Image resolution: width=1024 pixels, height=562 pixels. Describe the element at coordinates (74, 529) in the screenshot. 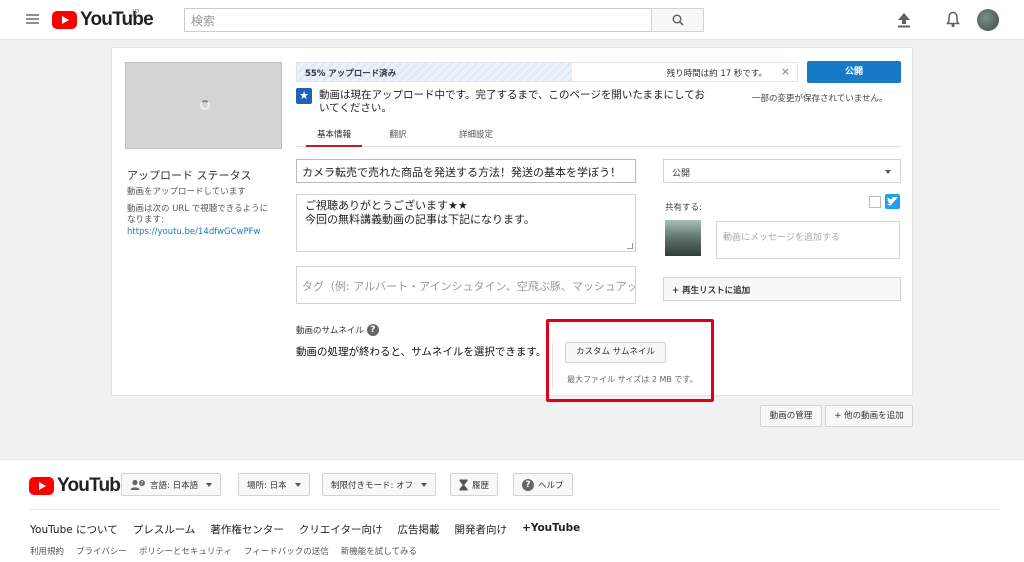

I see `footer-link-about: YouTube について` at that location.